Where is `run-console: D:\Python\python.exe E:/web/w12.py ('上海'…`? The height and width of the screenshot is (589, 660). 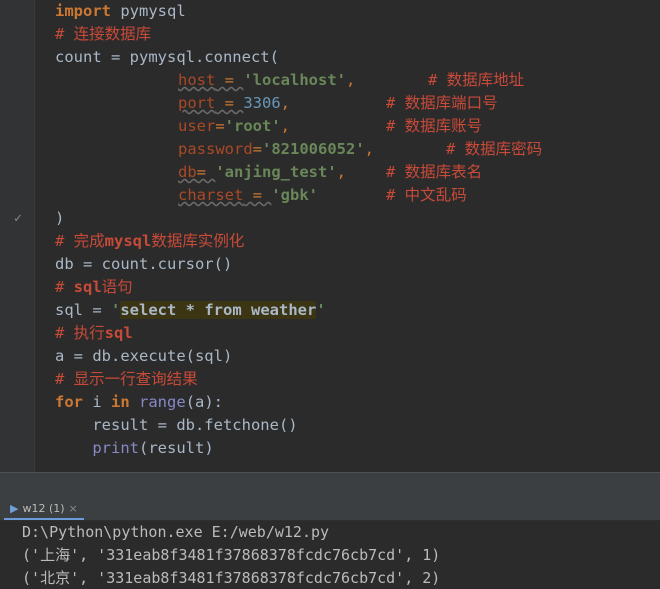
run-console: D:\Python\python.exe E:/web/w12.py ('上海'… is located at coordinates (330, 555).